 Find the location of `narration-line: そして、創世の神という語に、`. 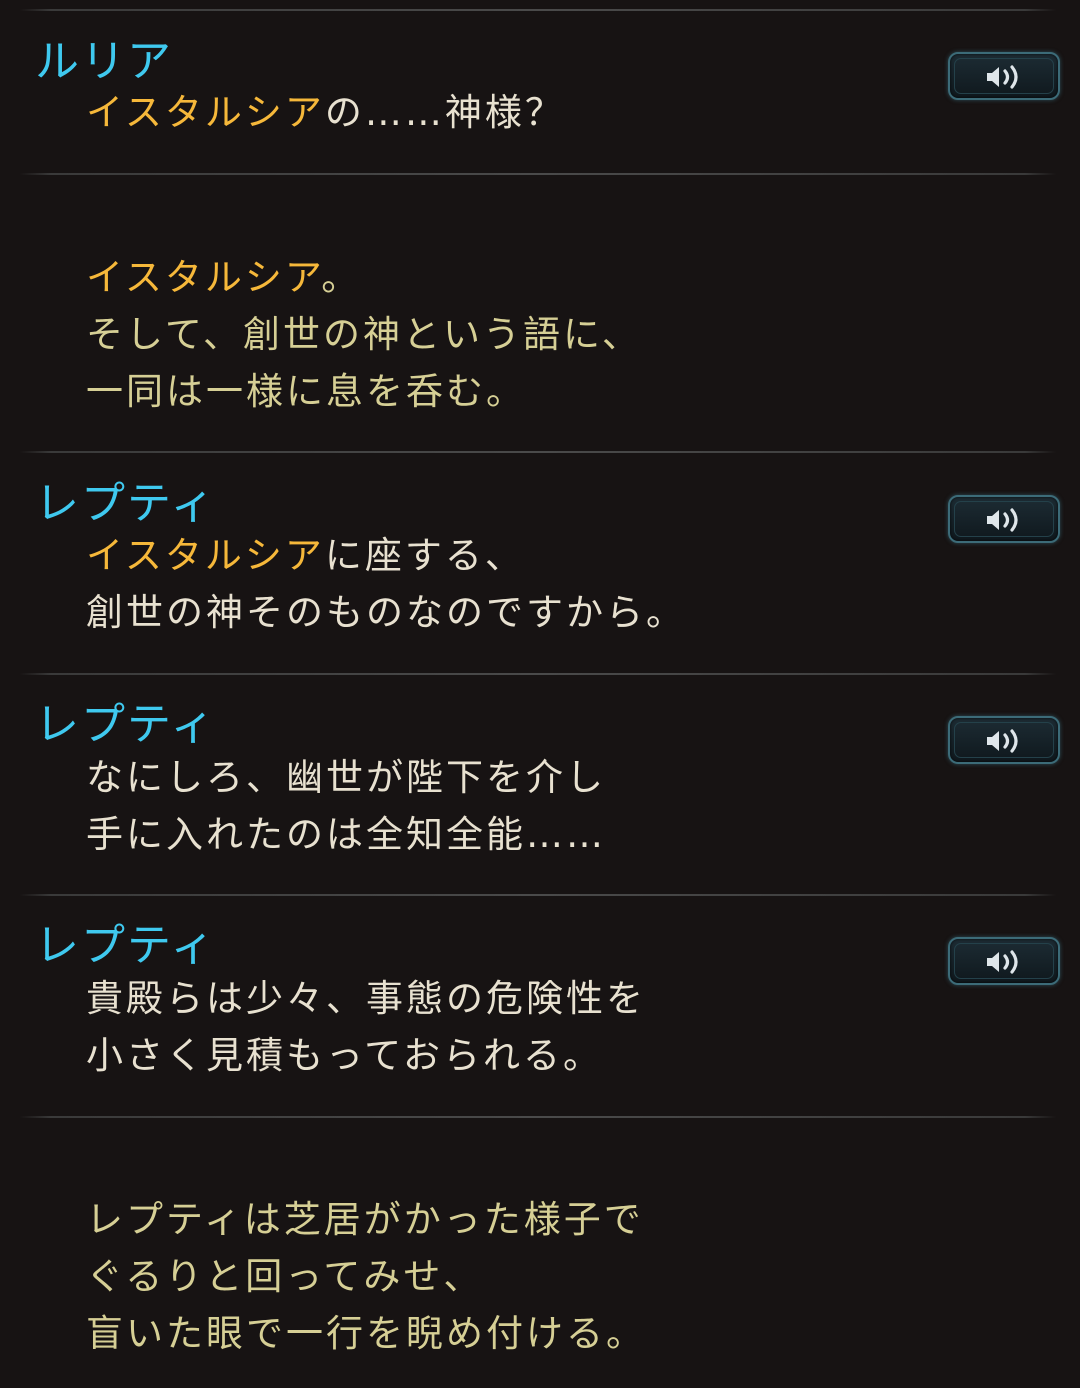

narration-line: そして、創世の神という語に、 is located at coordinates (364, 335).